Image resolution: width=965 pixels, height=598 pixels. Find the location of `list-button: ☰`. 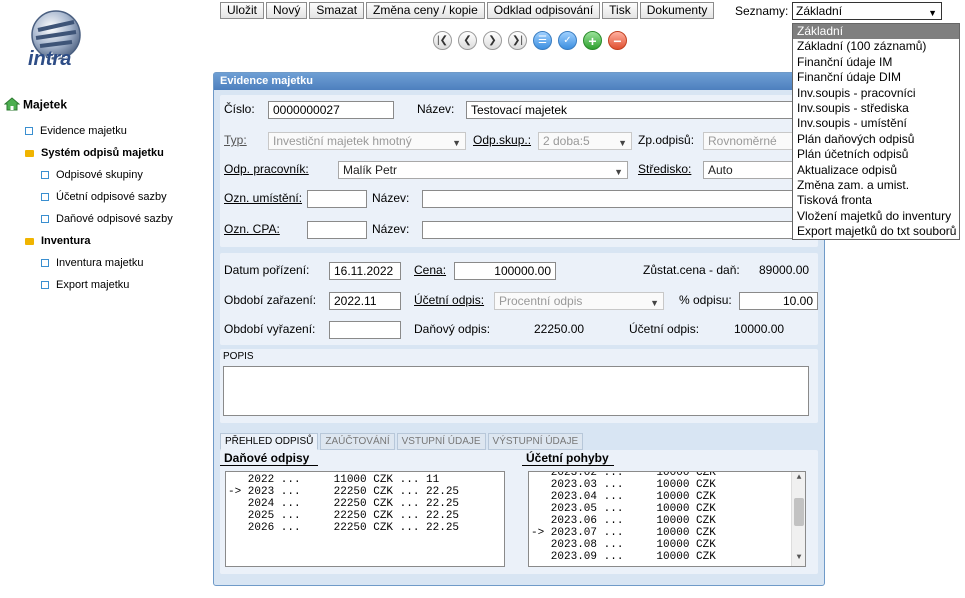

list-button: ☰ is located at coordinates (542, 40).